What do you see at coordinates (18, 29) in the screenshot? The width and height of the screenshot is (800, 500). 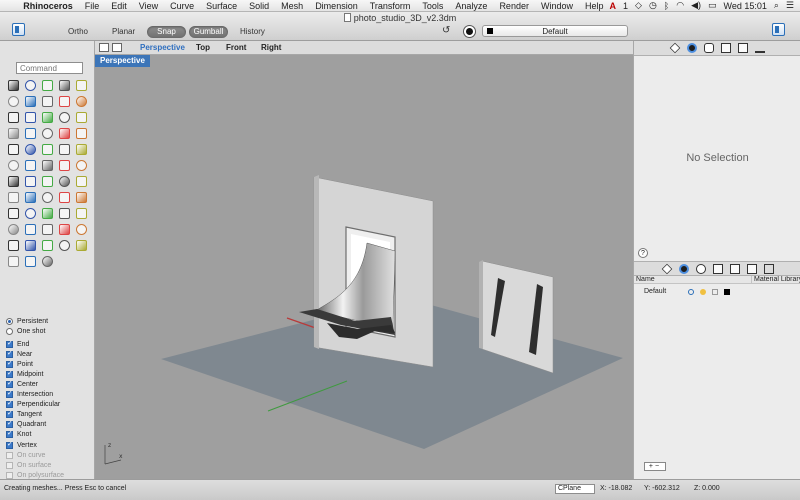 I see `toggle-left-panel-icon` at bounding box center [18, 29].